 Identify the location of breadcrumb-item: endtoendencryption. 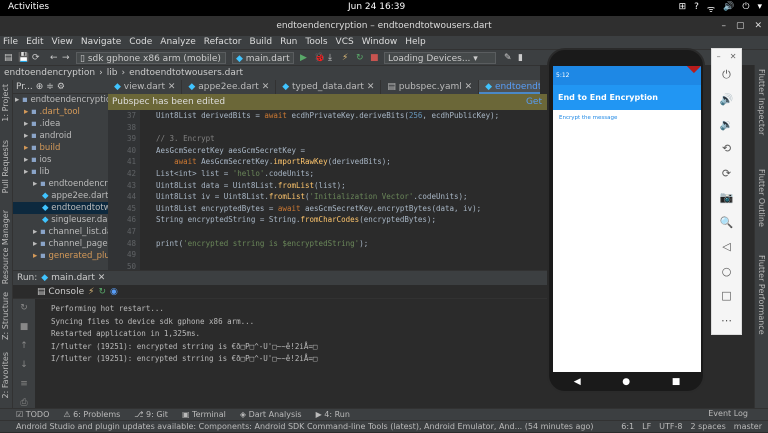
(49, 73).